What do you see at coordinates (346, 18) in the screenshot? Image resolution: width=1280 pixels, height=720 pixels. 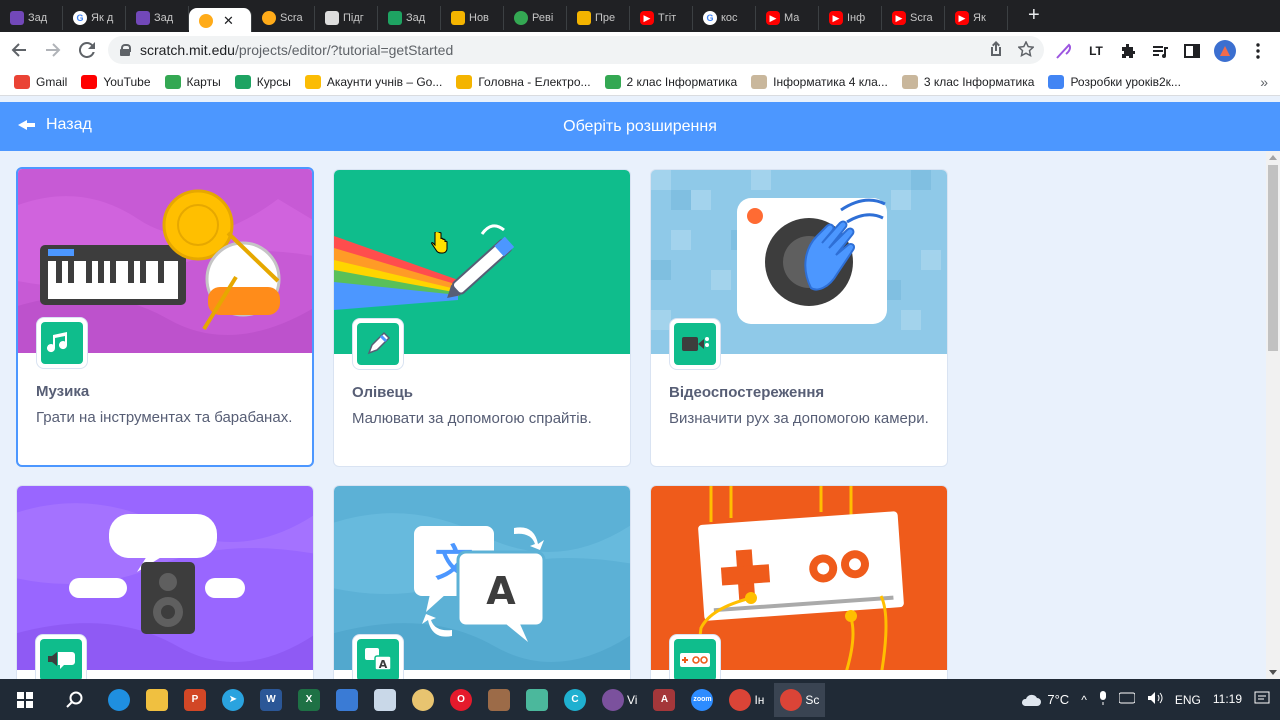 I see `browser-tab: Підг` at bounding box center [346, 18].